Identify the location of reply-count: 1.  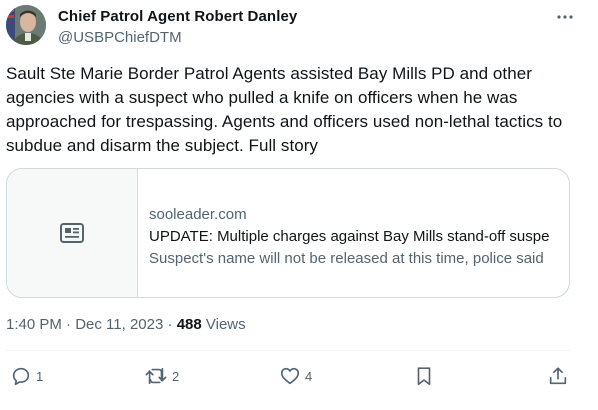
(40, 376).